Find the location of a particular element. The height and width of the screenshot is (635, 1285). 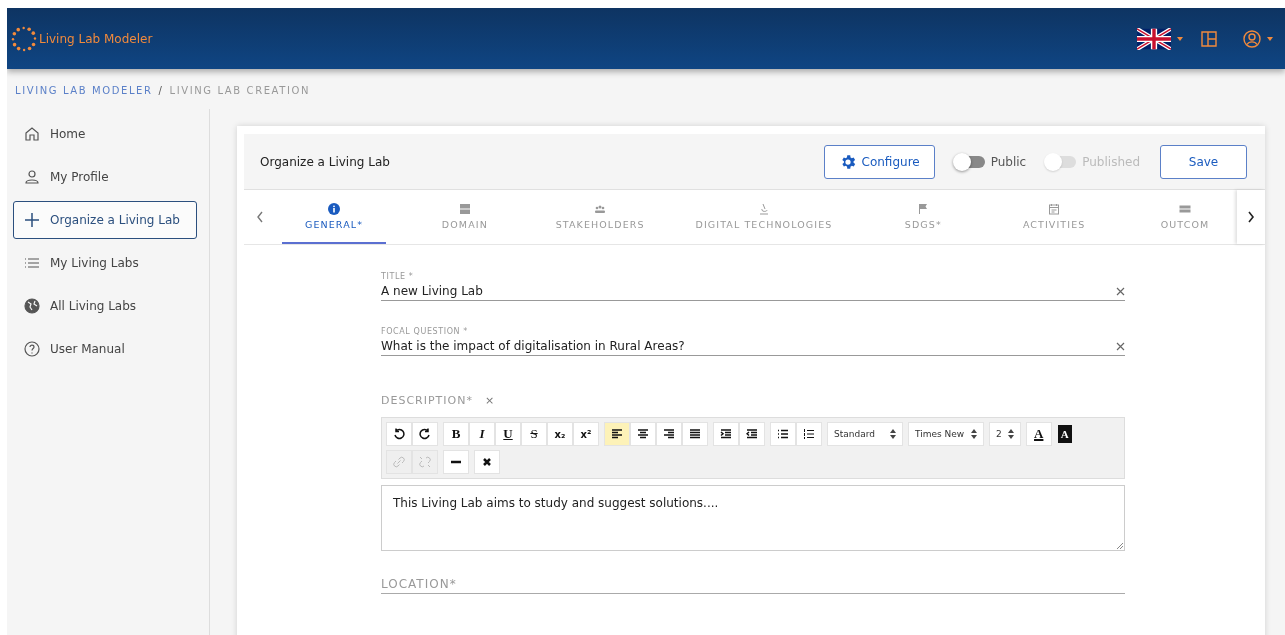

list-icon is located at coordinates (32, 263).